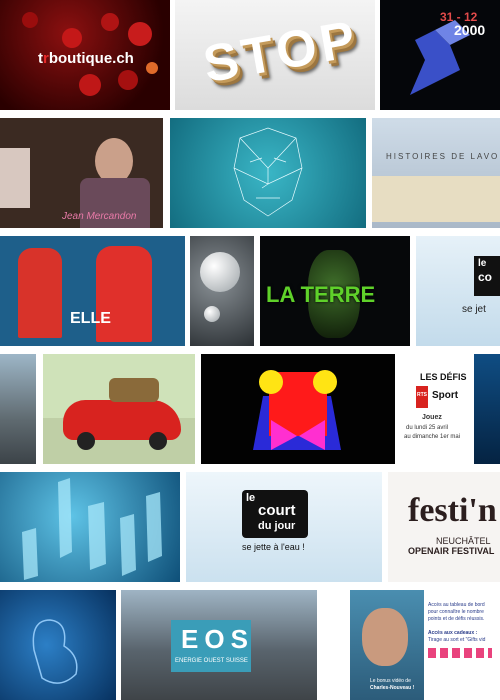 This screenshot has height=700, width=500. I want to click on pink-dots, so click(460, 653).